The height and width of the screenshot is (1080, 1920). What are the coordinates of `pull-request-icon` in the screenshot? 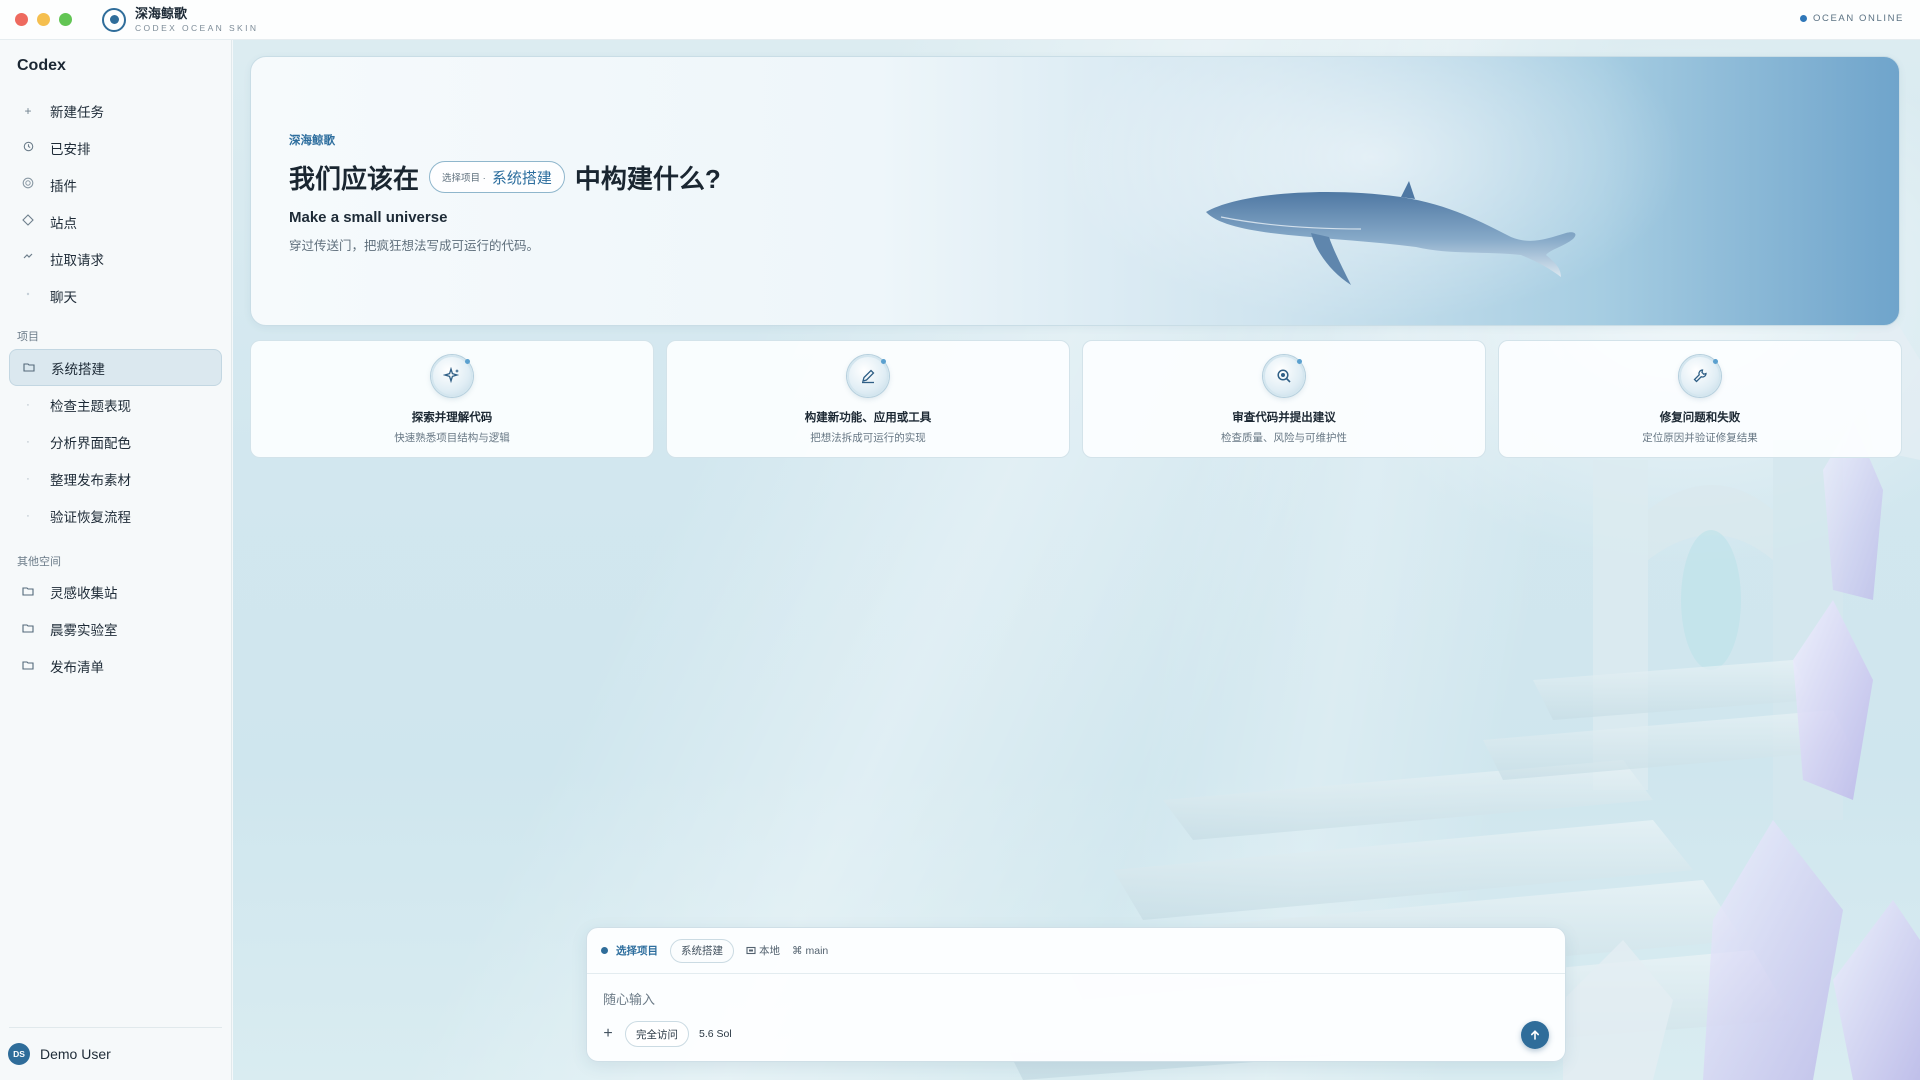 It's located at (28, 258).